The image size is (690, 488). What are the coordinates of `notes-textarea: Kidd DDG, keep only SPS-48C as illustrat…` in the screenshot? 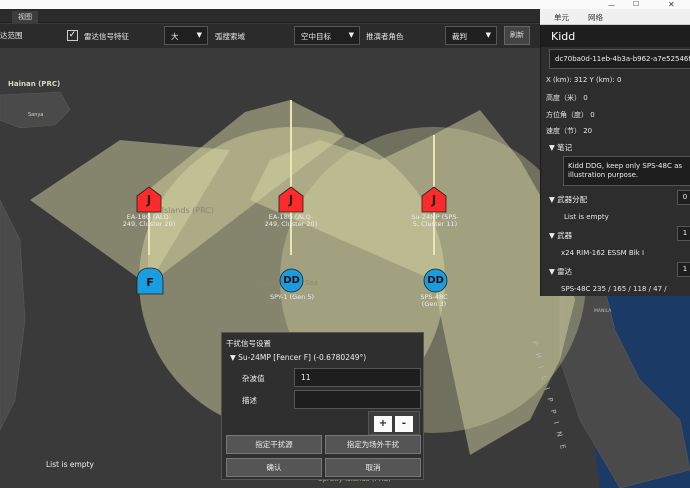 It's located at (626, 171).